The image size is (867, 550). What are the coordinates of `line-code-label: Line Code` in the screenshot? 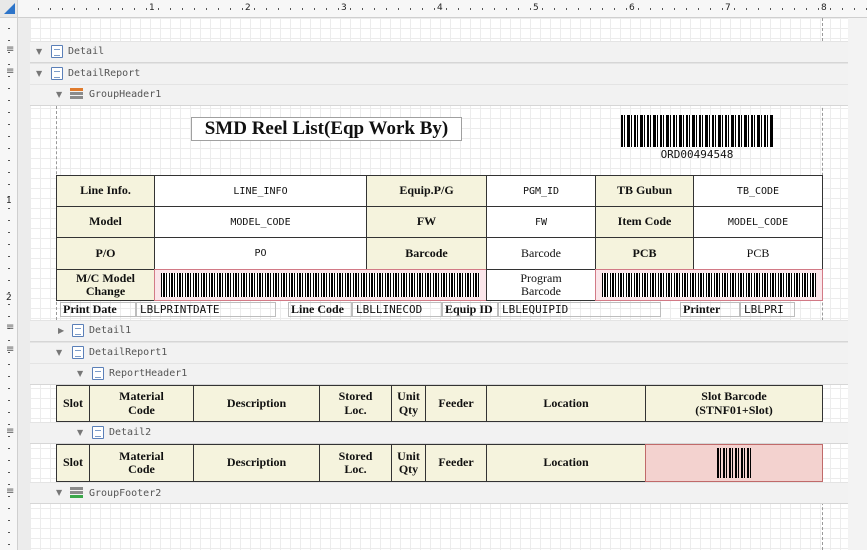 It's located at (320, 309).